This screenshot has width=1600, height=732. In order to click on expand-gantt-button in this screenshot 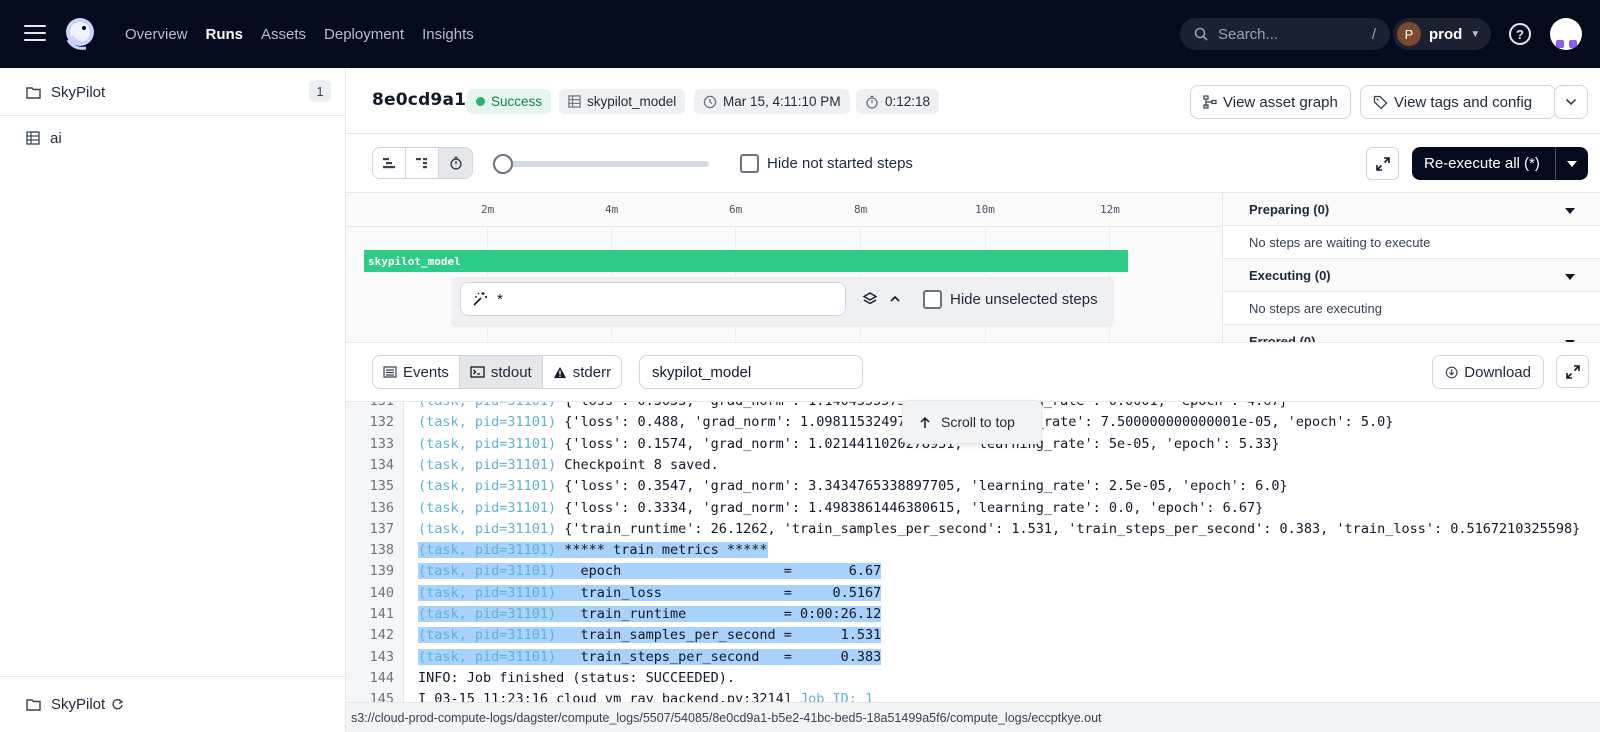, I will do `click(1382, 163)`.